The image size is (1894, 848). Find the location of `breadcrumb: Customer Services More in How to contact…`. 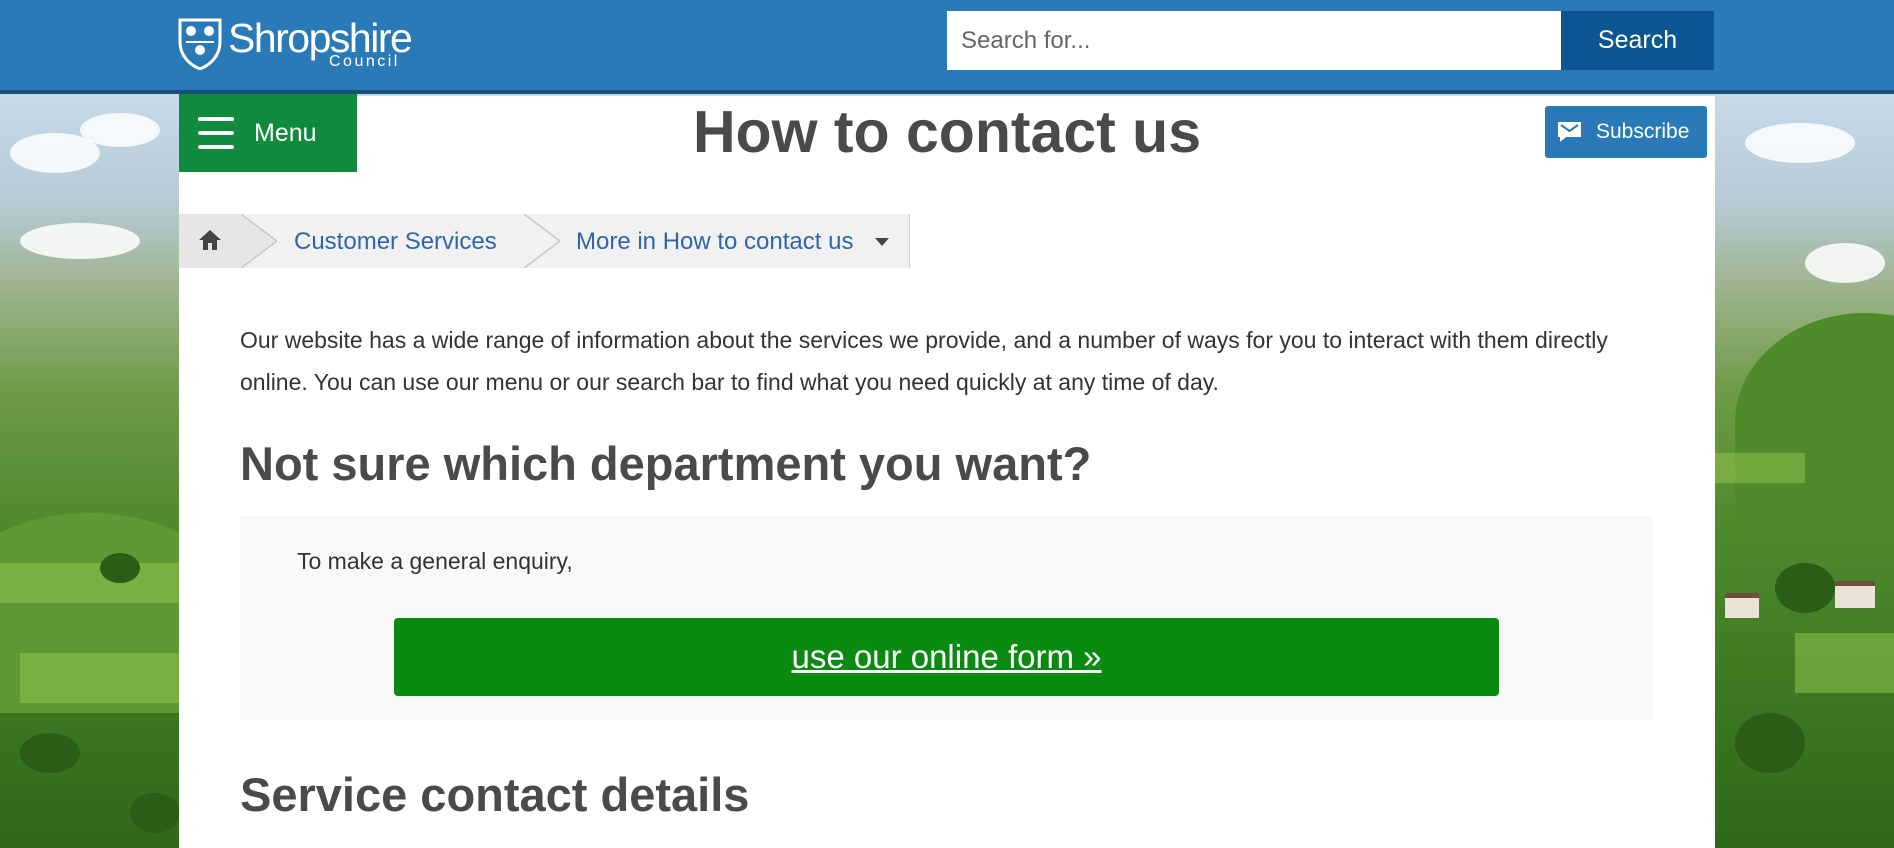

breadcrumb: Customer Services More in How to contact… is located at coordinates (544, 241).